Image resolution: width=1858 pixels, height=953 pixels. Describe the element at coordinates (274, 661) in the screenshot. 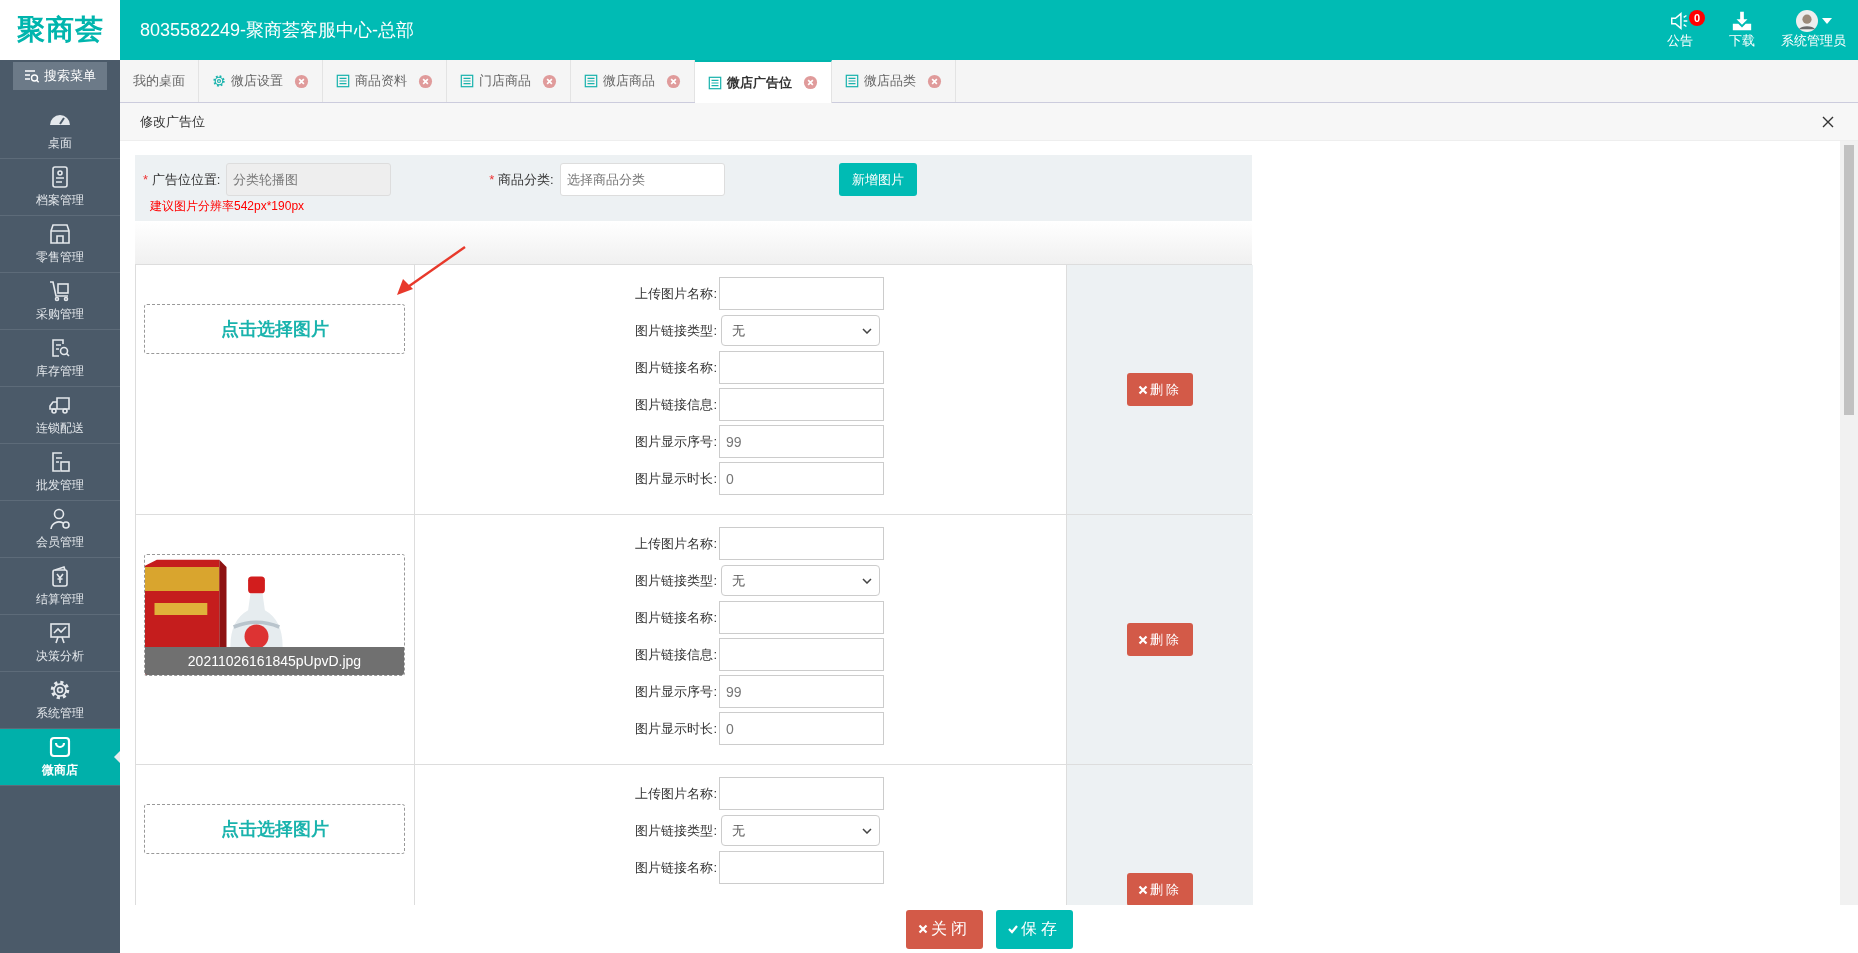

I see `image-filename: 20211026161845pUpvD.jpg` at that location.